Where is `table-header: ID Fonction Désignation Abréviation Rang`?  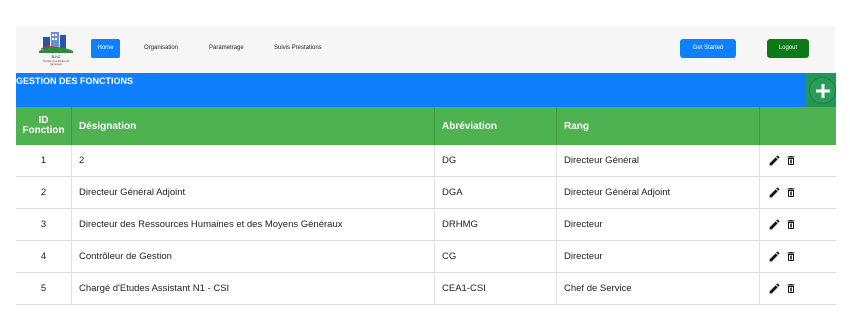
table-header: ID Fonction Désignation Abréviation Rang is located at coordinates (426, 126).